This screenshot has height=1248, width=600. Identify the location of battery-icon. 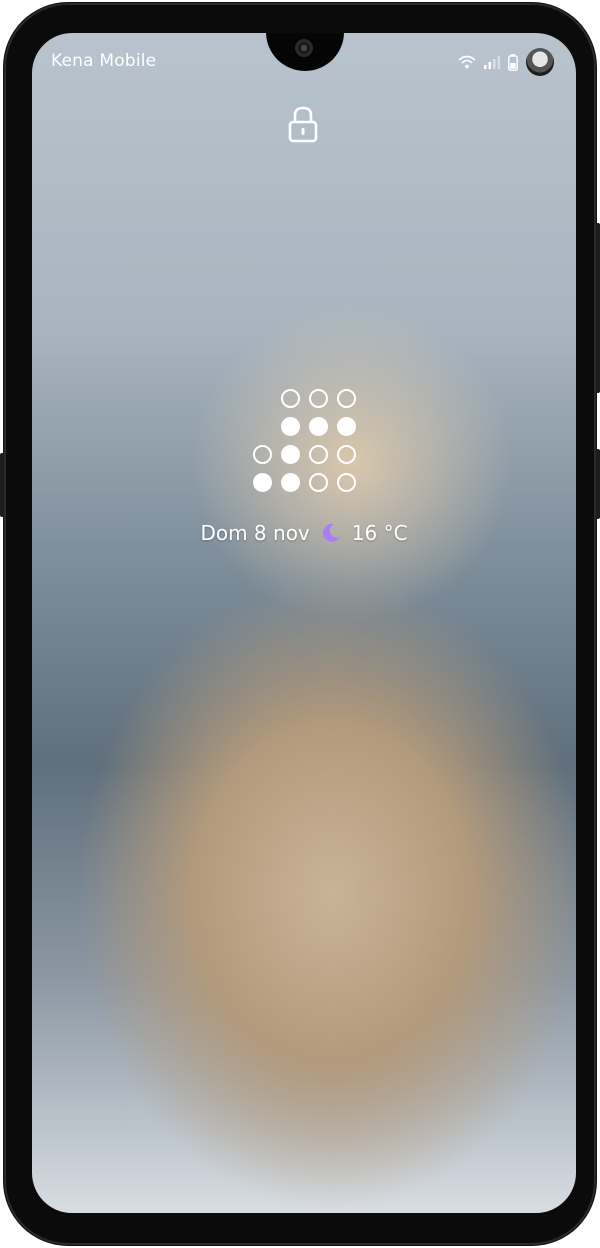
(513, 62).